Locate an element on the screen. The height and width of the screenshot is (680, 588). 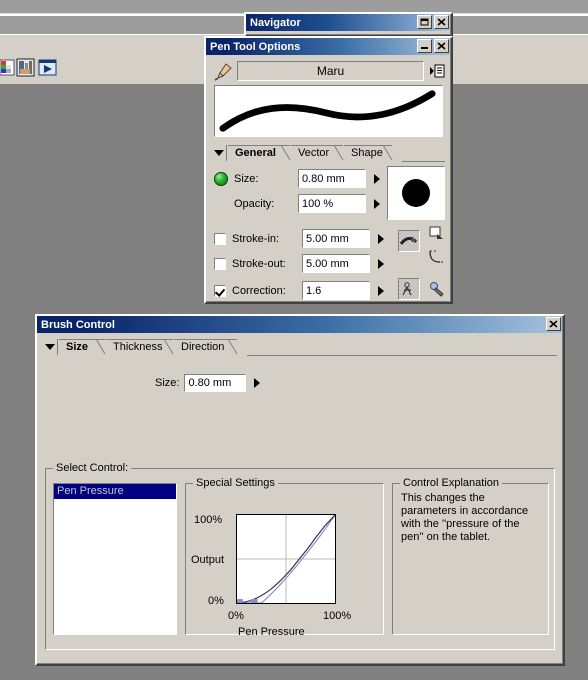
stroke-out-input: 5.00 mm is located at coordinates (336, 263).